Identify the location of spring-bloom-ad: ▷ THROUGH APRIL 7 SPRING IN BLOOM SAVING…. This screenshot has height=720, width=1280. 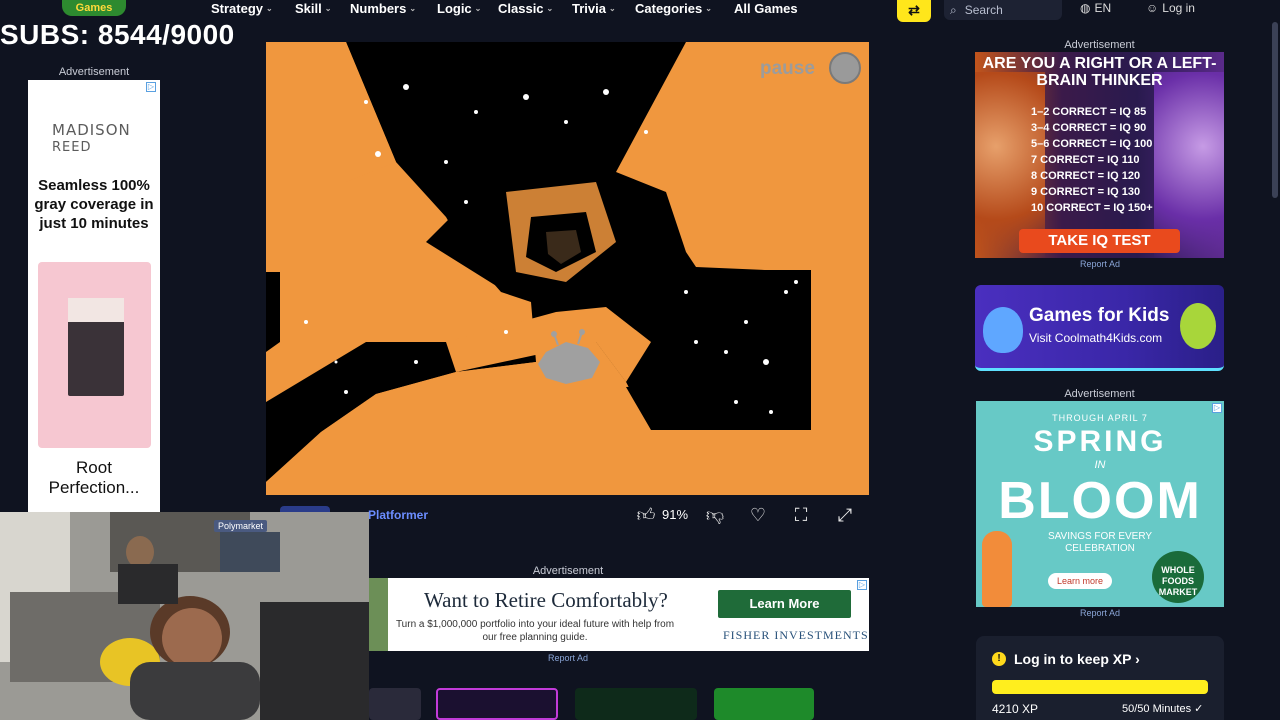
(1100, 504).